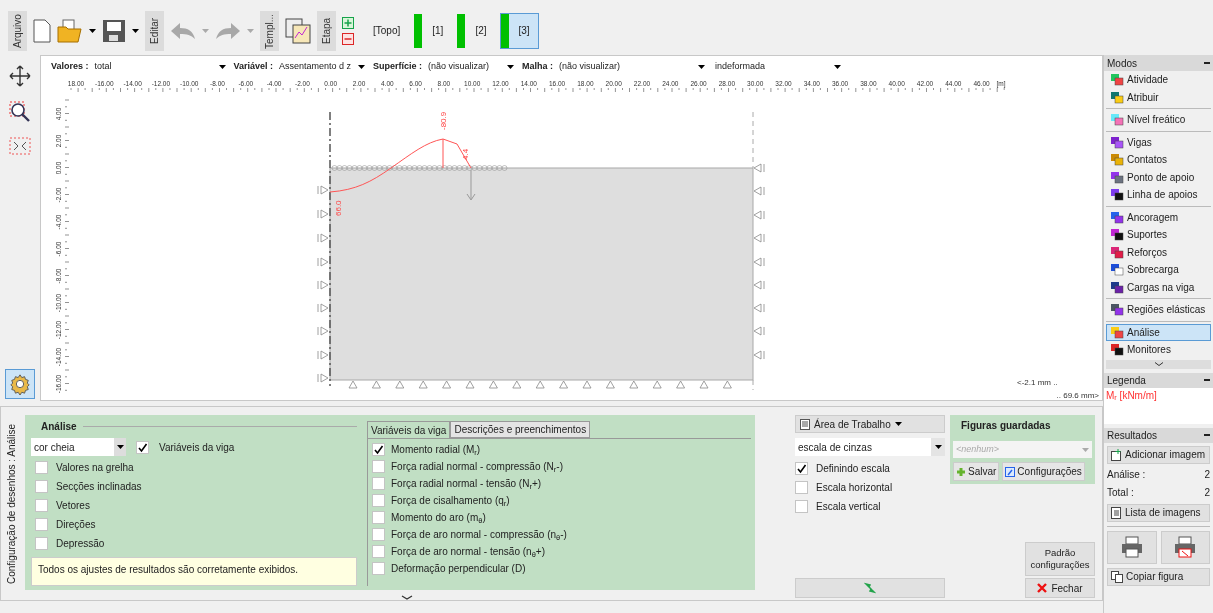 The height and width of the screenshot is (613, 1213). What do you see at coordinates (465, 154) in the screenshot?
I see `moment-value: 4.4` at bounding box center [465, 154].